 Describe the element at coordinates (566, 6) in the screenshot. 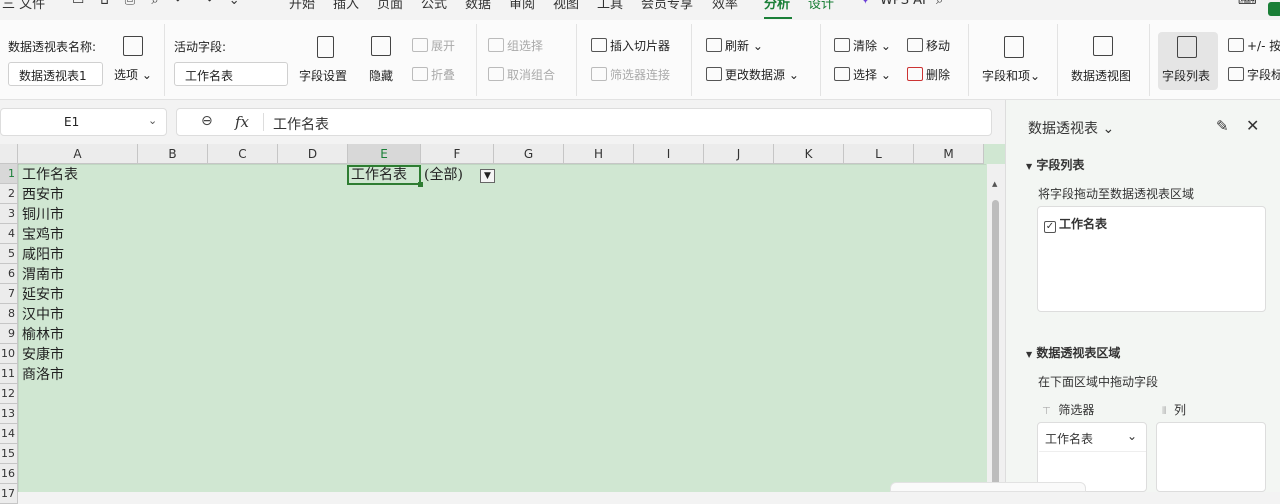

I see `tab-view: 视图` at that location.